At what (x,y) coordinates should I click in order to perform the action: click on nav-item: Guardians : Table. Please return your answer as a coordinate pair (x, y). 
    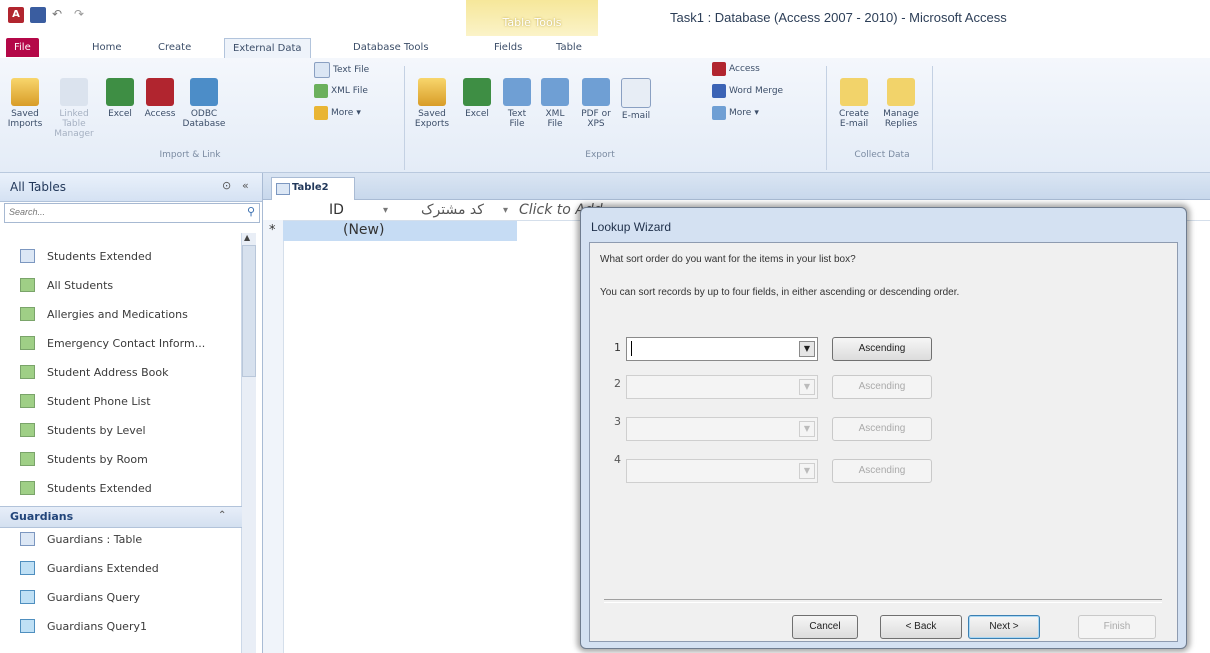
    Looking at the image, I should click on (81, 539).